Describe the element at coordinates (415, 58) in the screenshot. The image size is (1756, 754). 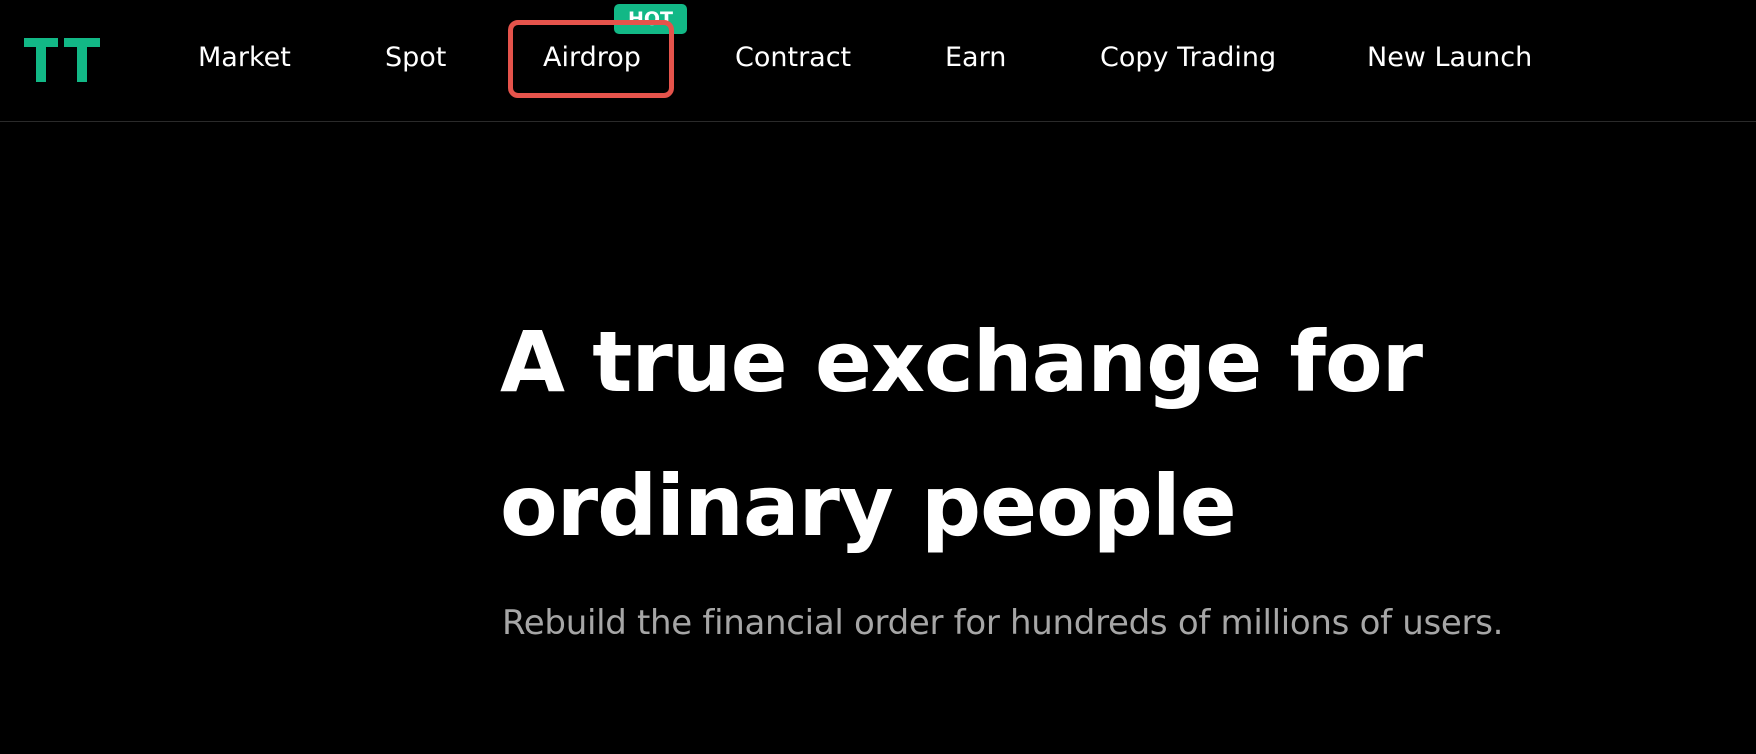
I see `nav-spot: Spot` at that location.